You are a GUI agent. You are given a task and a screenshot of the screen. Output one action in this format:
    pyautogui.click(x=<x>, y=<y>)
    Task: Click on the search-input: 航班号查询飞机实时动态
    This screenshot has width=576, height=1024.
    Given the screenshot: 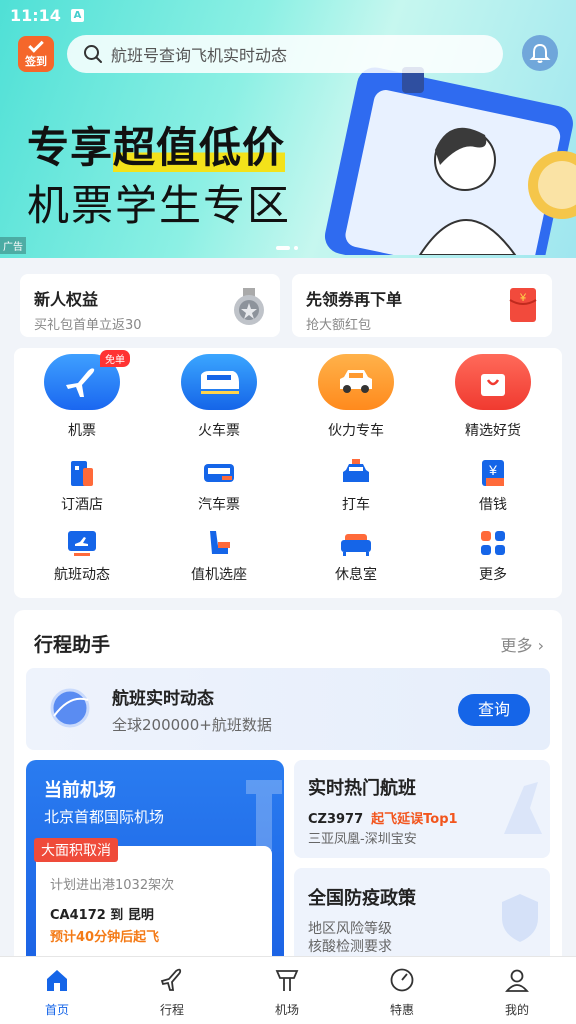 What is the action you would take?
    pyautogui.click(x=285, y=54)
    